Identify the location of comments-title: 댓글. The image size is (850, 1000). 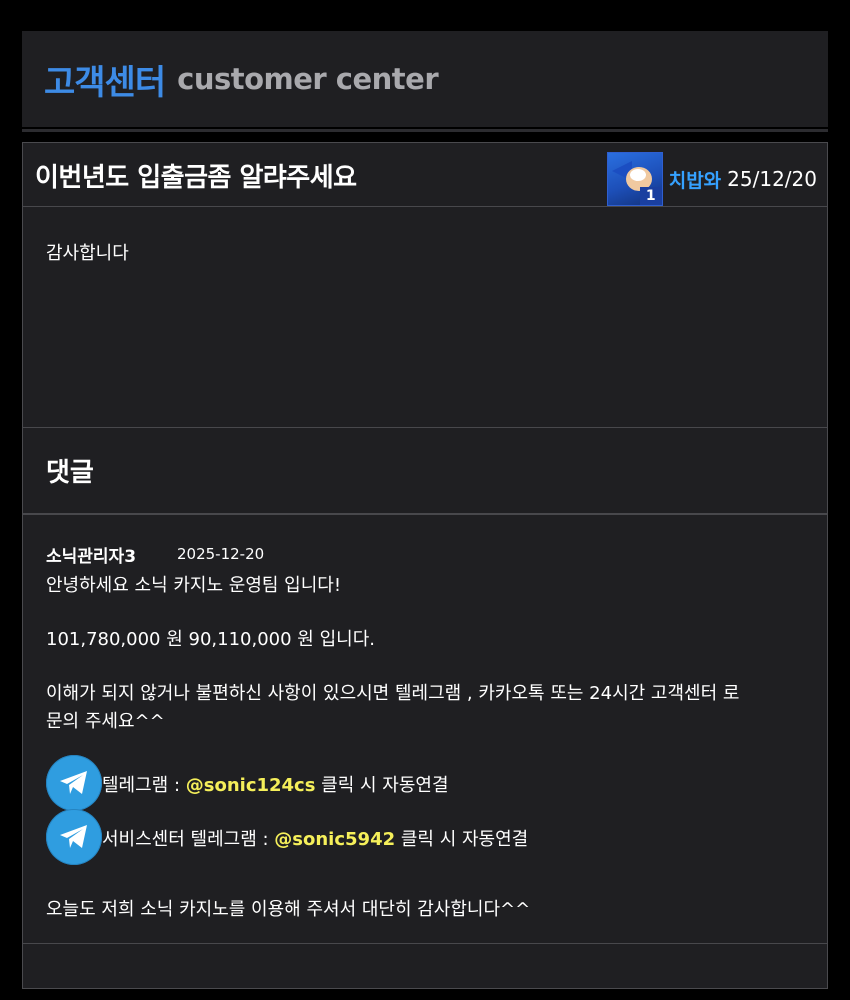
(70, 473).